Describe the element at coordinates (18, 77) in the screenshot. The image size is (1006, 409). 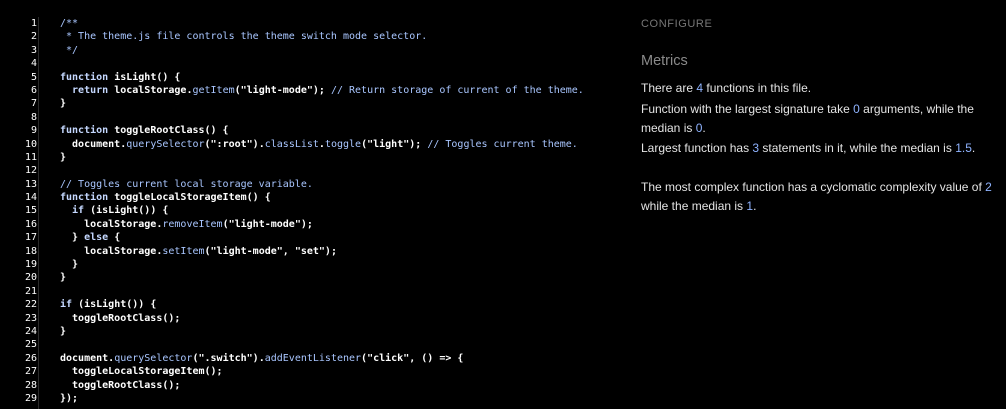
I see `line-number: 5` at that location.